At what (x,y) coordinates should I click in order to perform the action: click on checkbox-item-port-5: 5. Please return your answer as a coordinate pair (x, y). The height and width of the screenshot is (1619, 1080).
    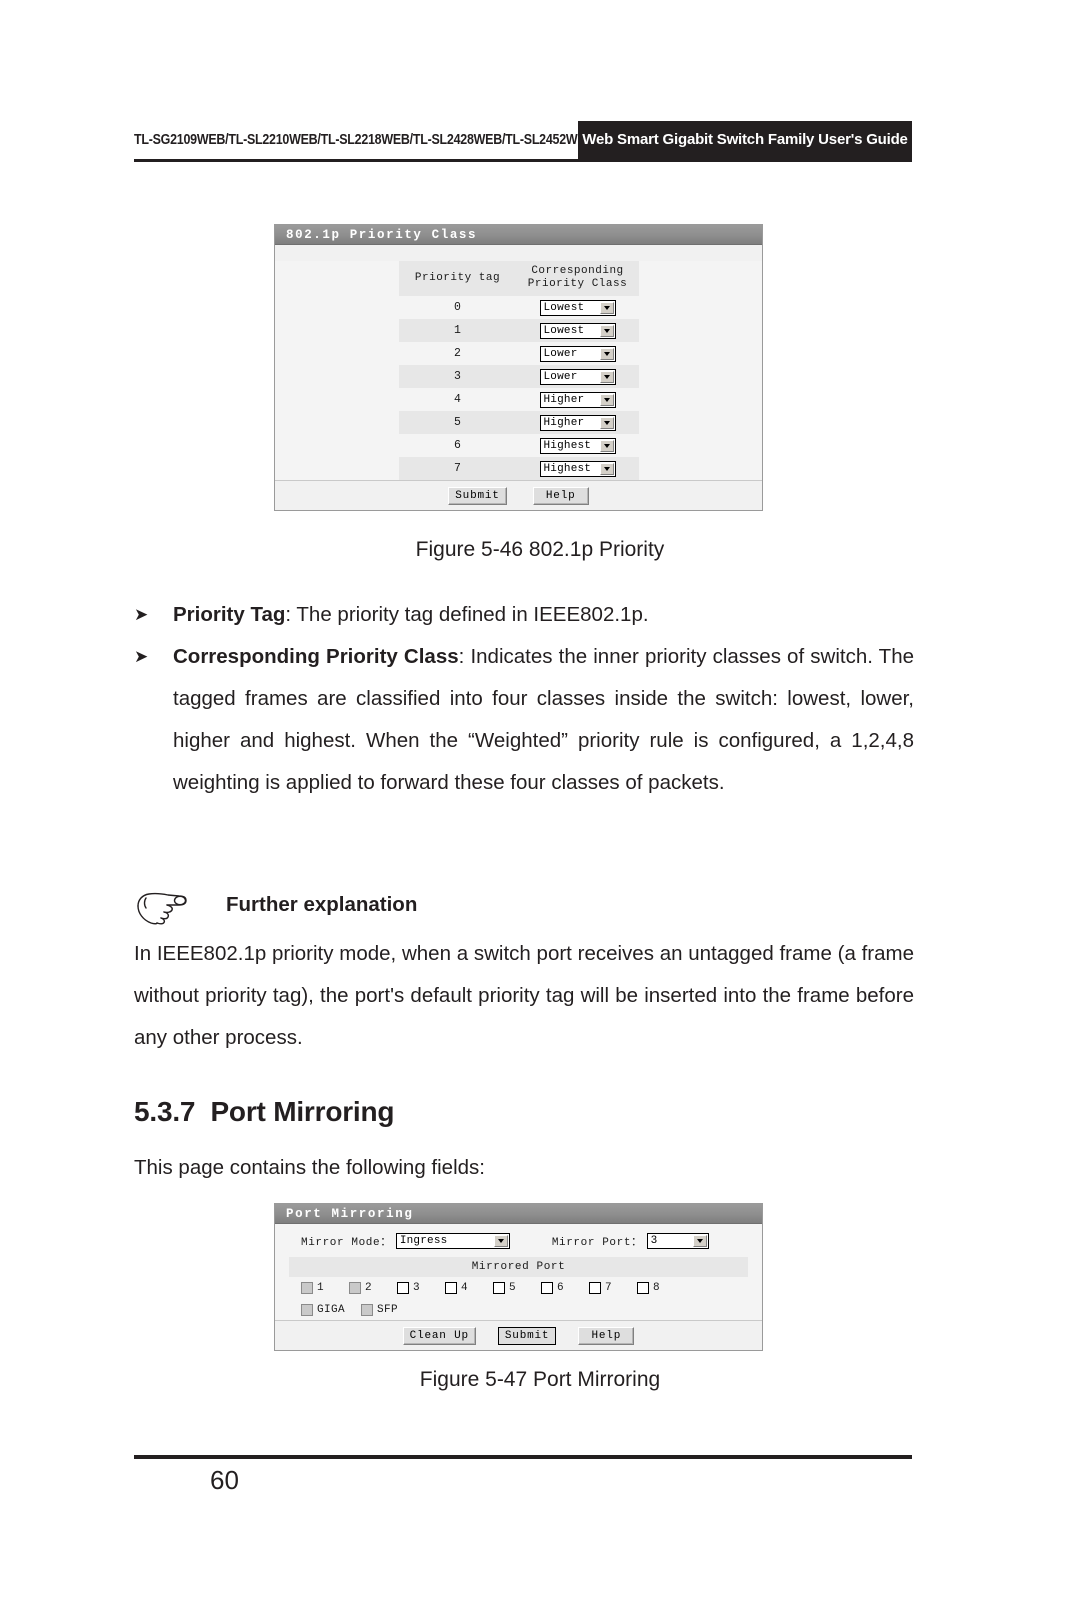
    Looking at the image, I should click on (517, 1288).